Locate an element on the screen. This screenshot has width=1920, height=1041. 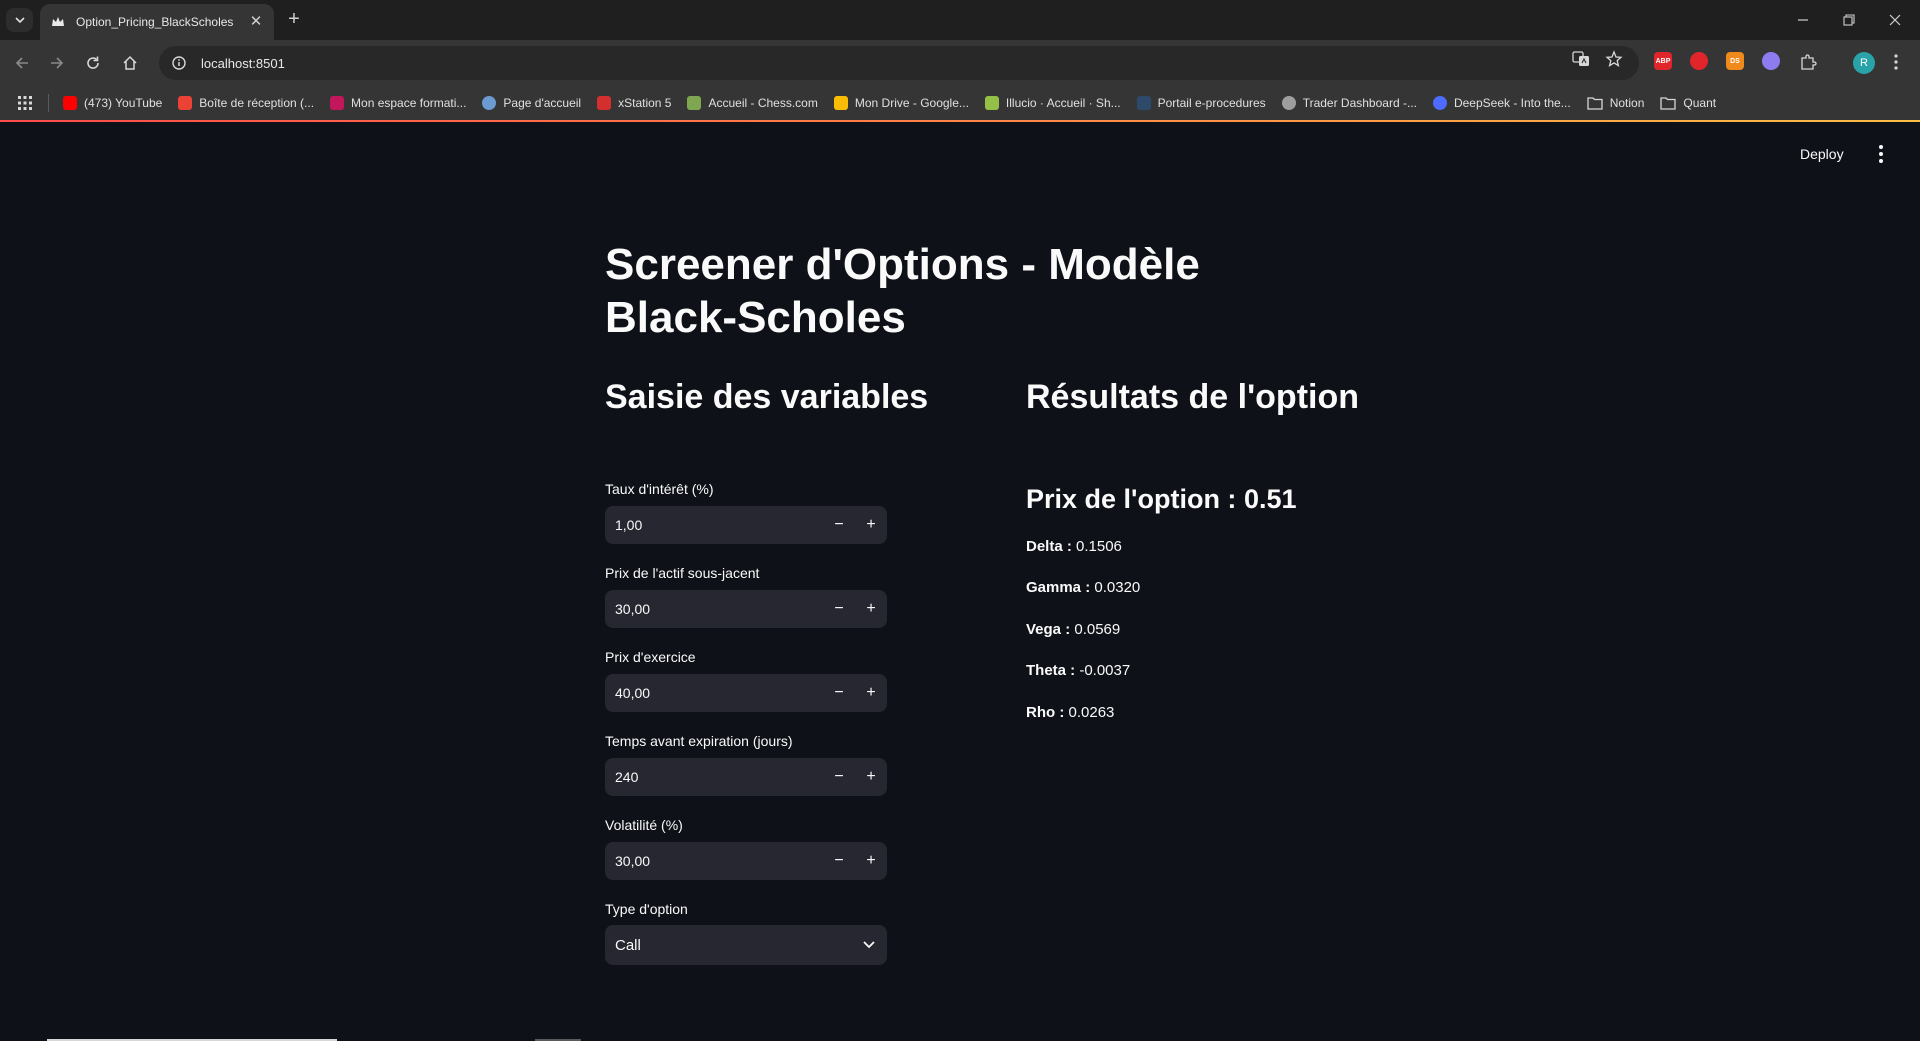
tab-strip: Option_Pricing_BlackScholes ✕ + is located at coordinates (960, 20).